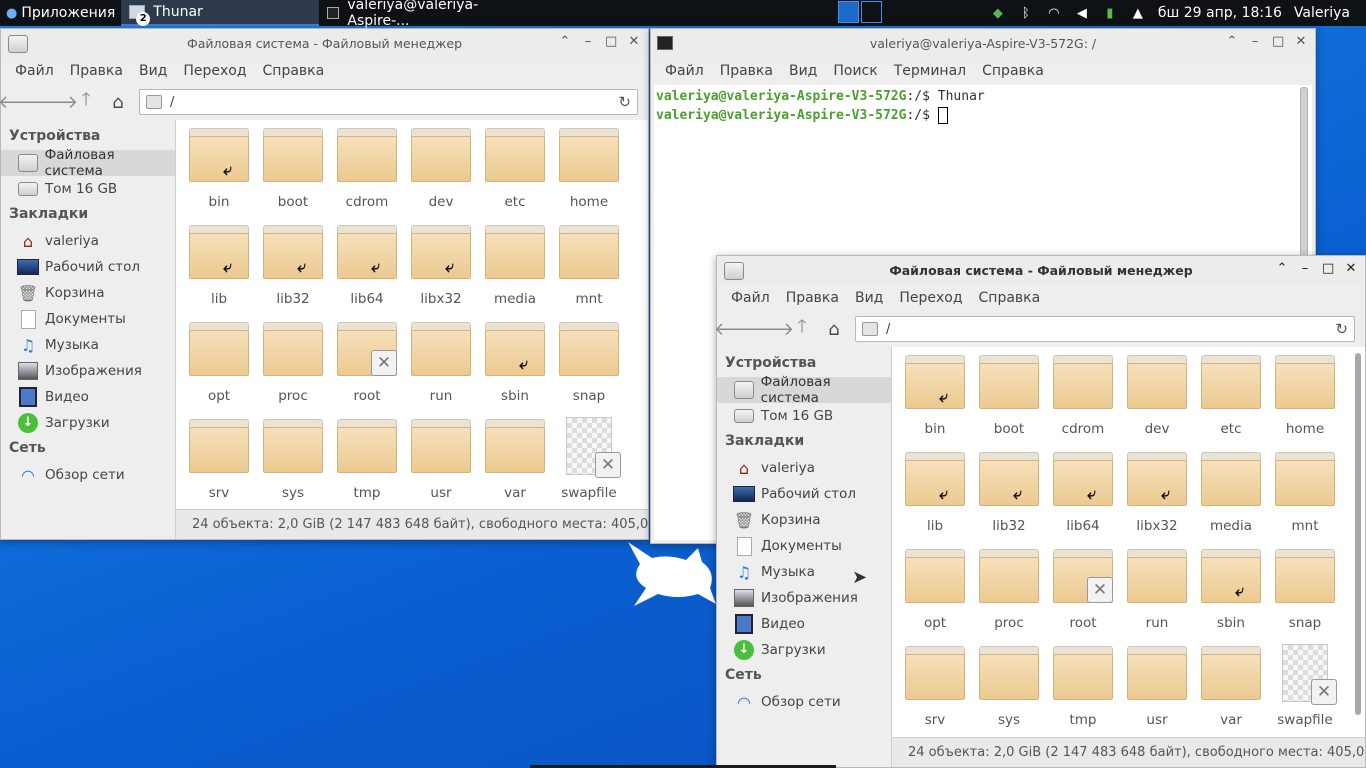 Image resolution: width=1366 pixels, height=768 pixels. I want to click on forward-arrow-icon: 🡒, so click(770, 329).